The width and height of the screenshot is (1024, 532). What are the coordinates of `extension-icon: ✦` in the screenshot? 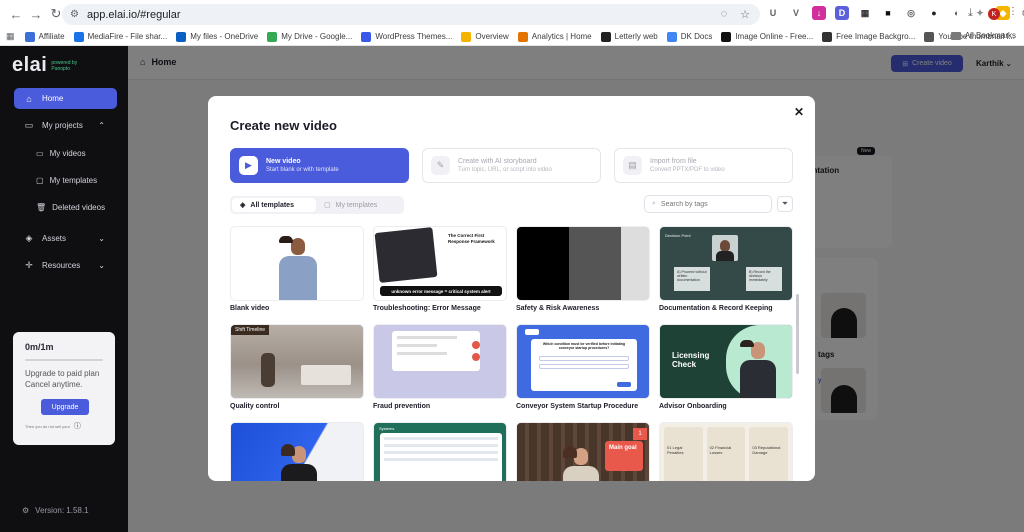 It's located at (980, 13).